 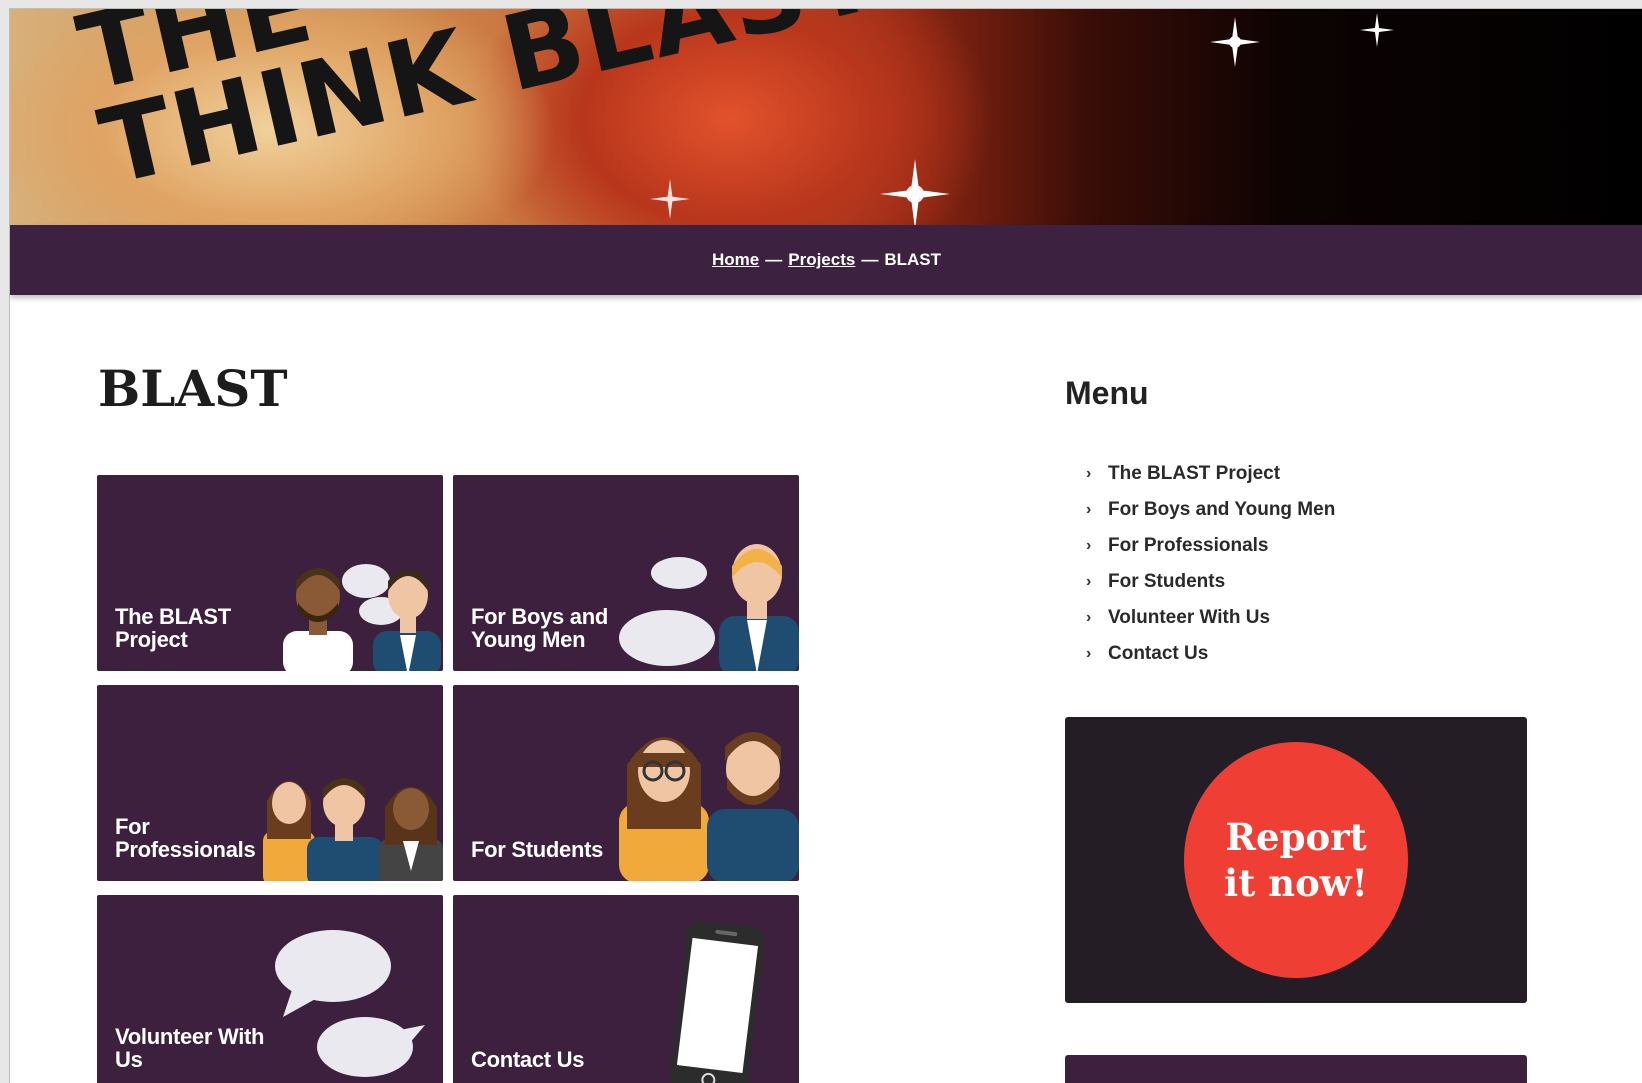 I want to click on sidebar-item-label: Contact Us, so click(x=1158, y=653).